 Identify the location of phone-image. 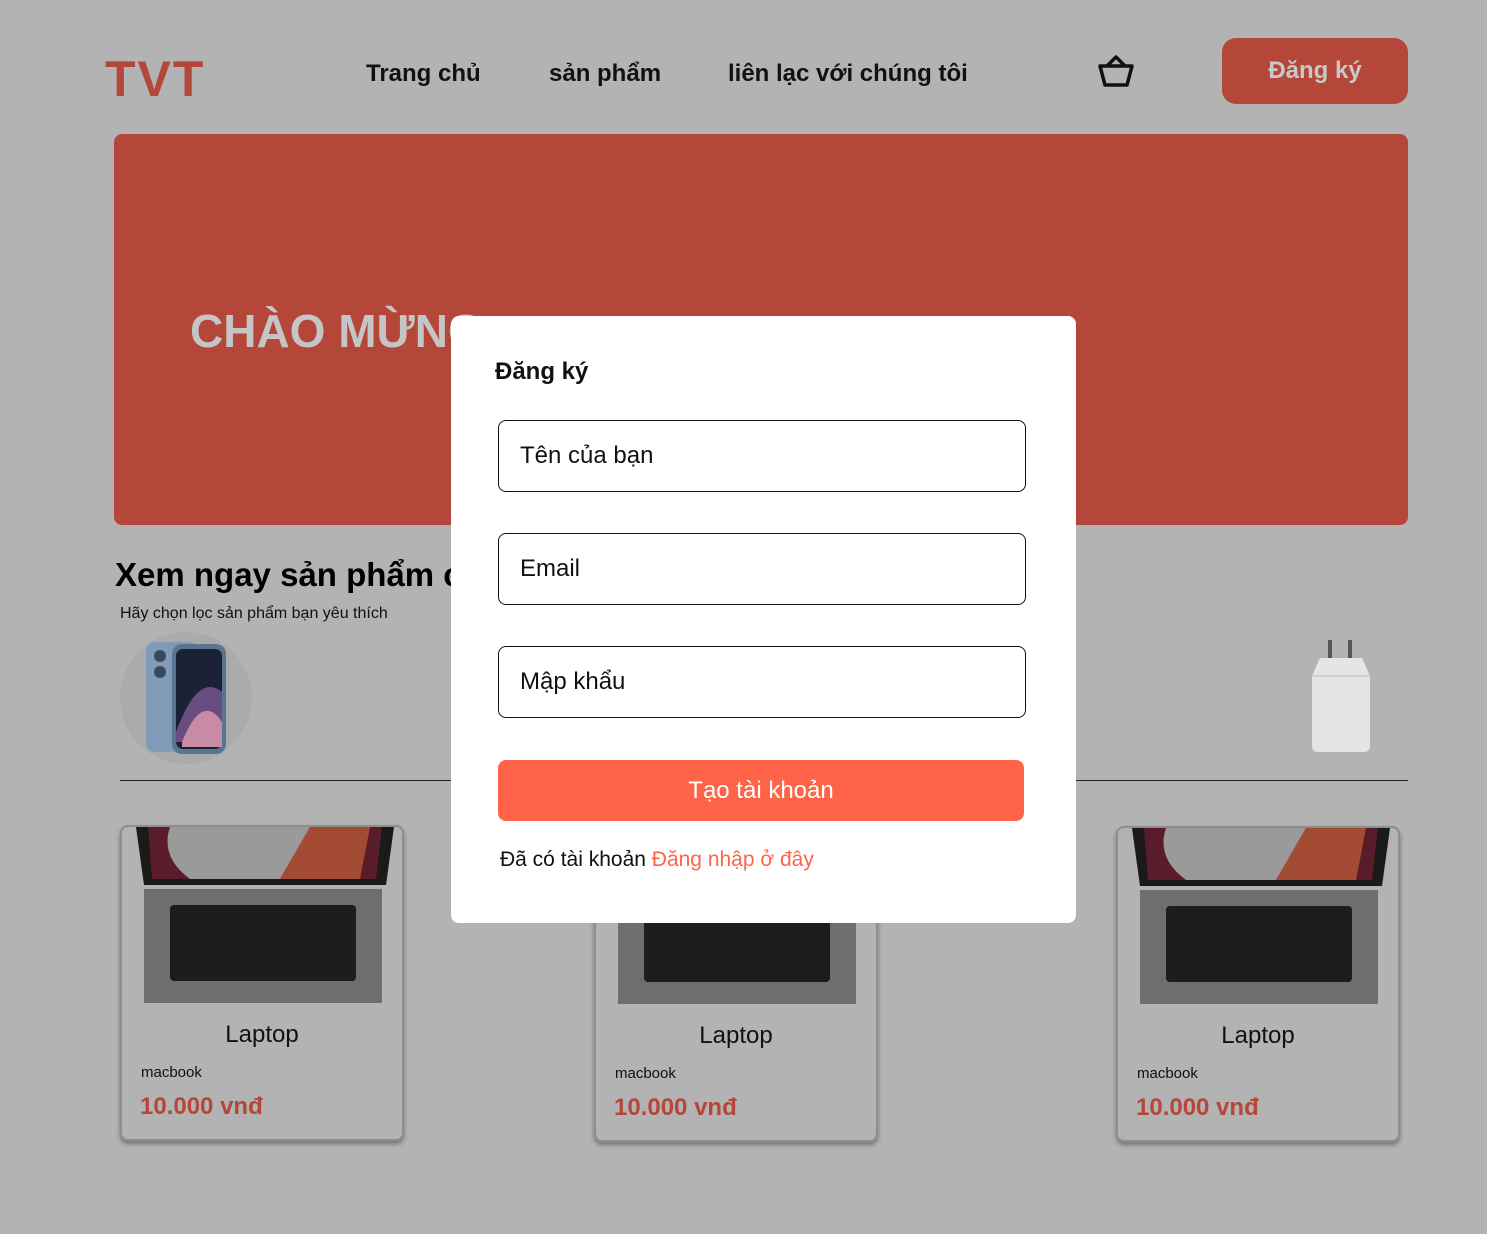
(186, 698).